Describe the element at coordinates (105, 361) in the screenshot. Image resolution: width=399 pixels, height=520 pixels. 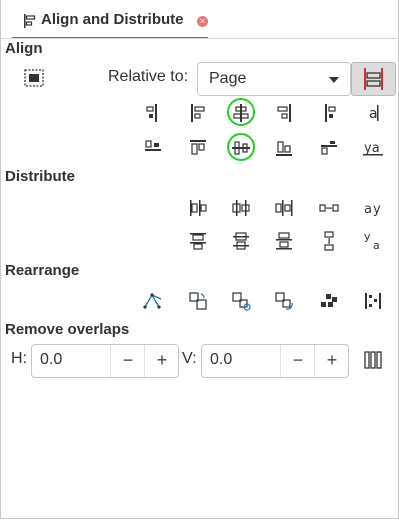
I see `horizontal-gap-spinbox: 0.0 − +` at that location.